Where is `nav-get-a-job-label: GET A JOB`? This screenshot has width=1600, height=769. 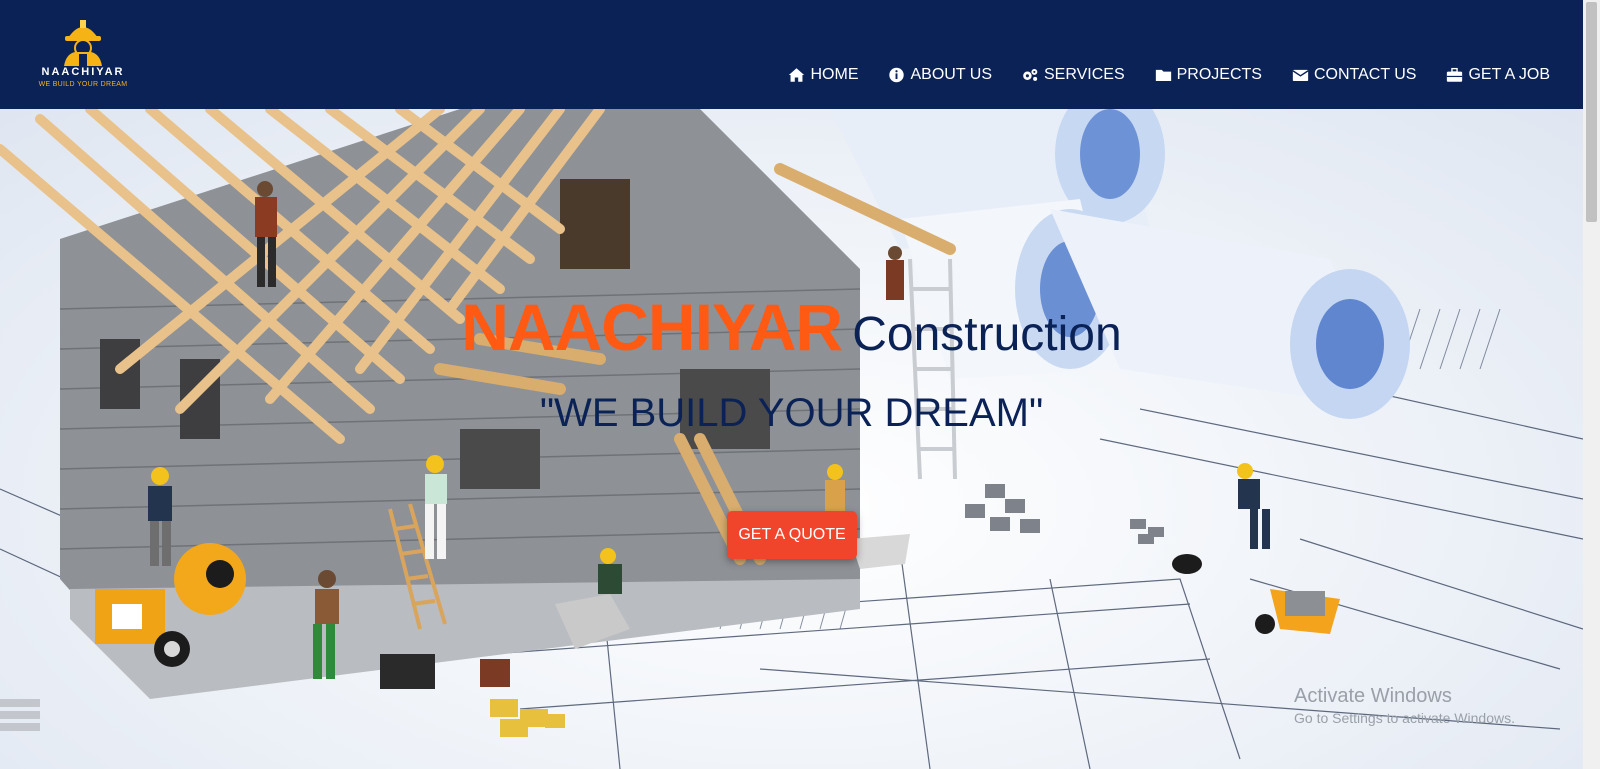 nav-get-a-job-label: GET A JOB is located at coordinates (1509, 74).